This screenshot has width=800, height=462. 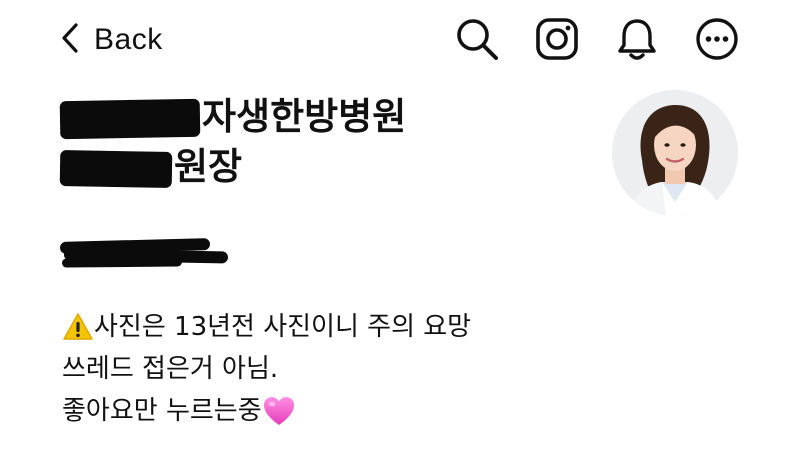 What do you see at coordinates (170, 369) in the screenshot?
I see `bio-text-2: 쓰레드 접은거 아님.` at bounding box center [170, 369].